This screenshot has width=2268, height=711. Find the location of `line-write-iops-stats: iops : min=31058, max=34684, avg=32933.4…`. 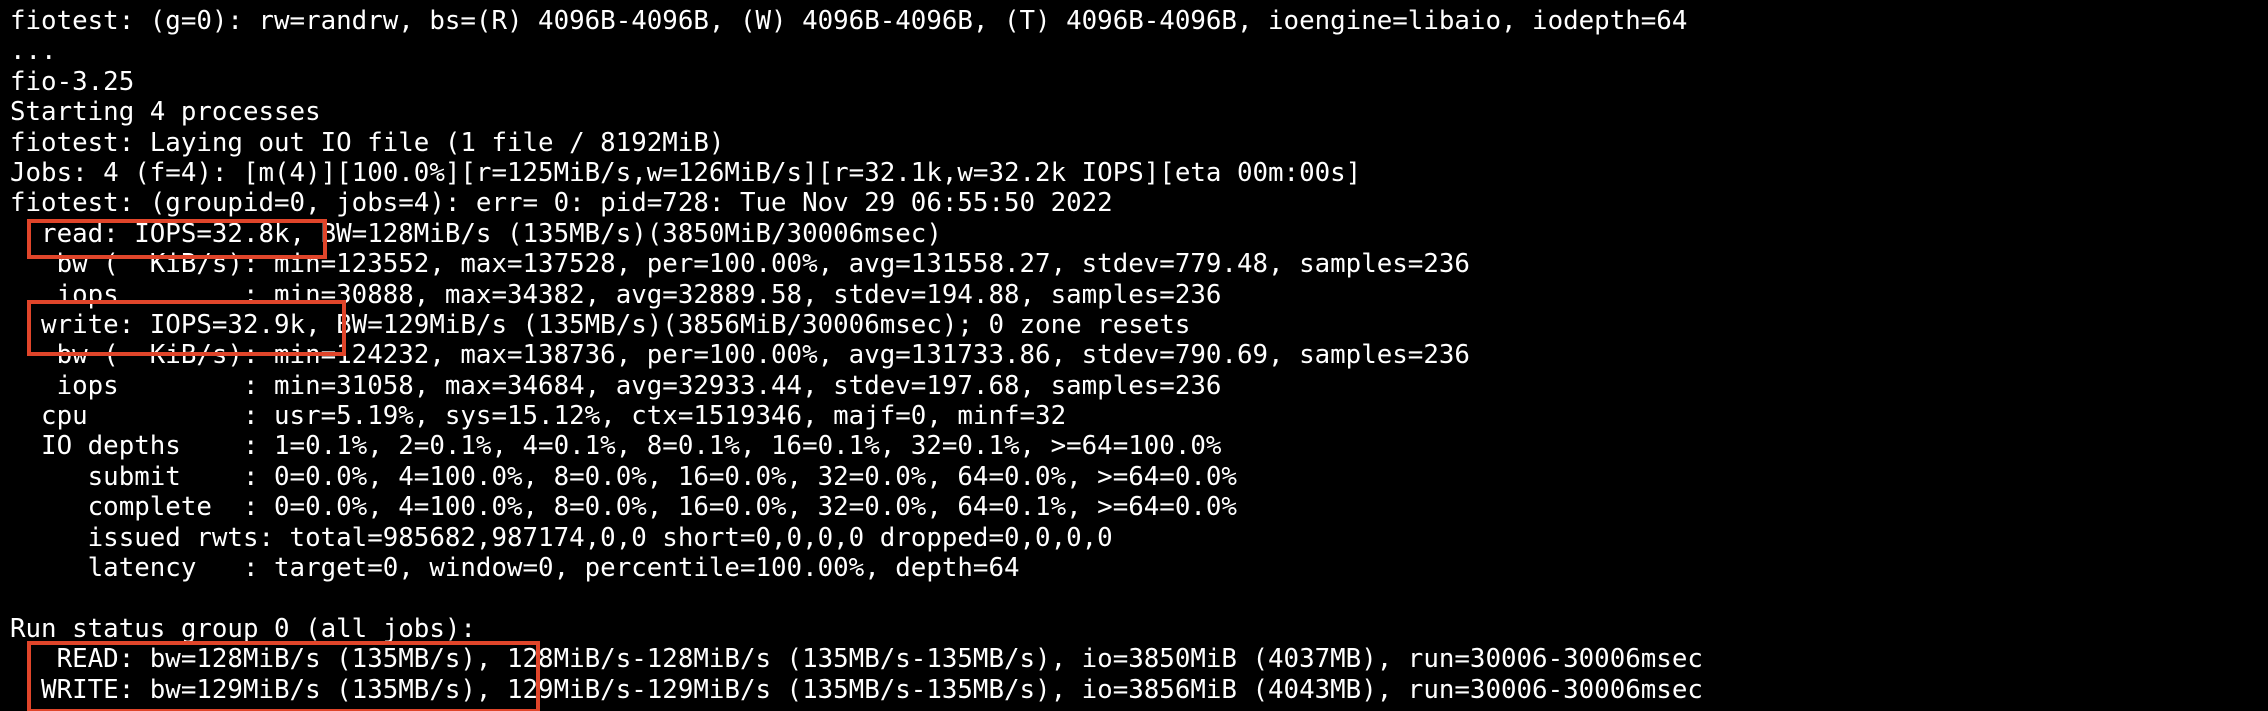

line-write-iops-stats: iops : min=31058, max=34684, avg=32933.4… is located at coordinates (616, 385).